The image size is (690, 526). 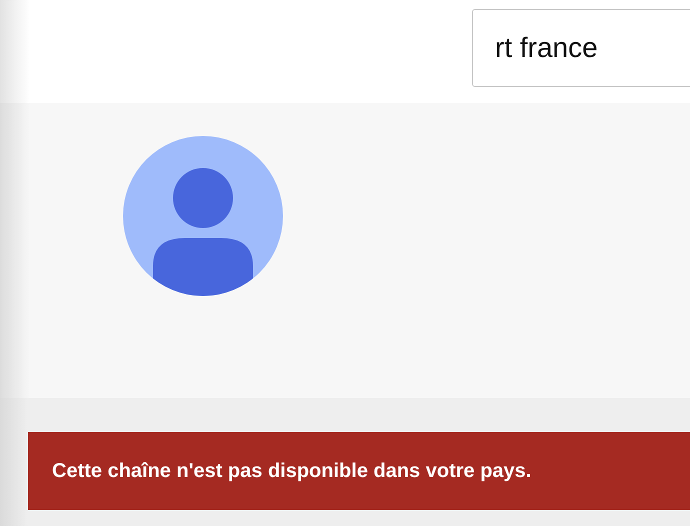 What do you see at coordinates (581, 48) in the screenshot?
I see `search-field: rt france` at bounding box center [581, 48].